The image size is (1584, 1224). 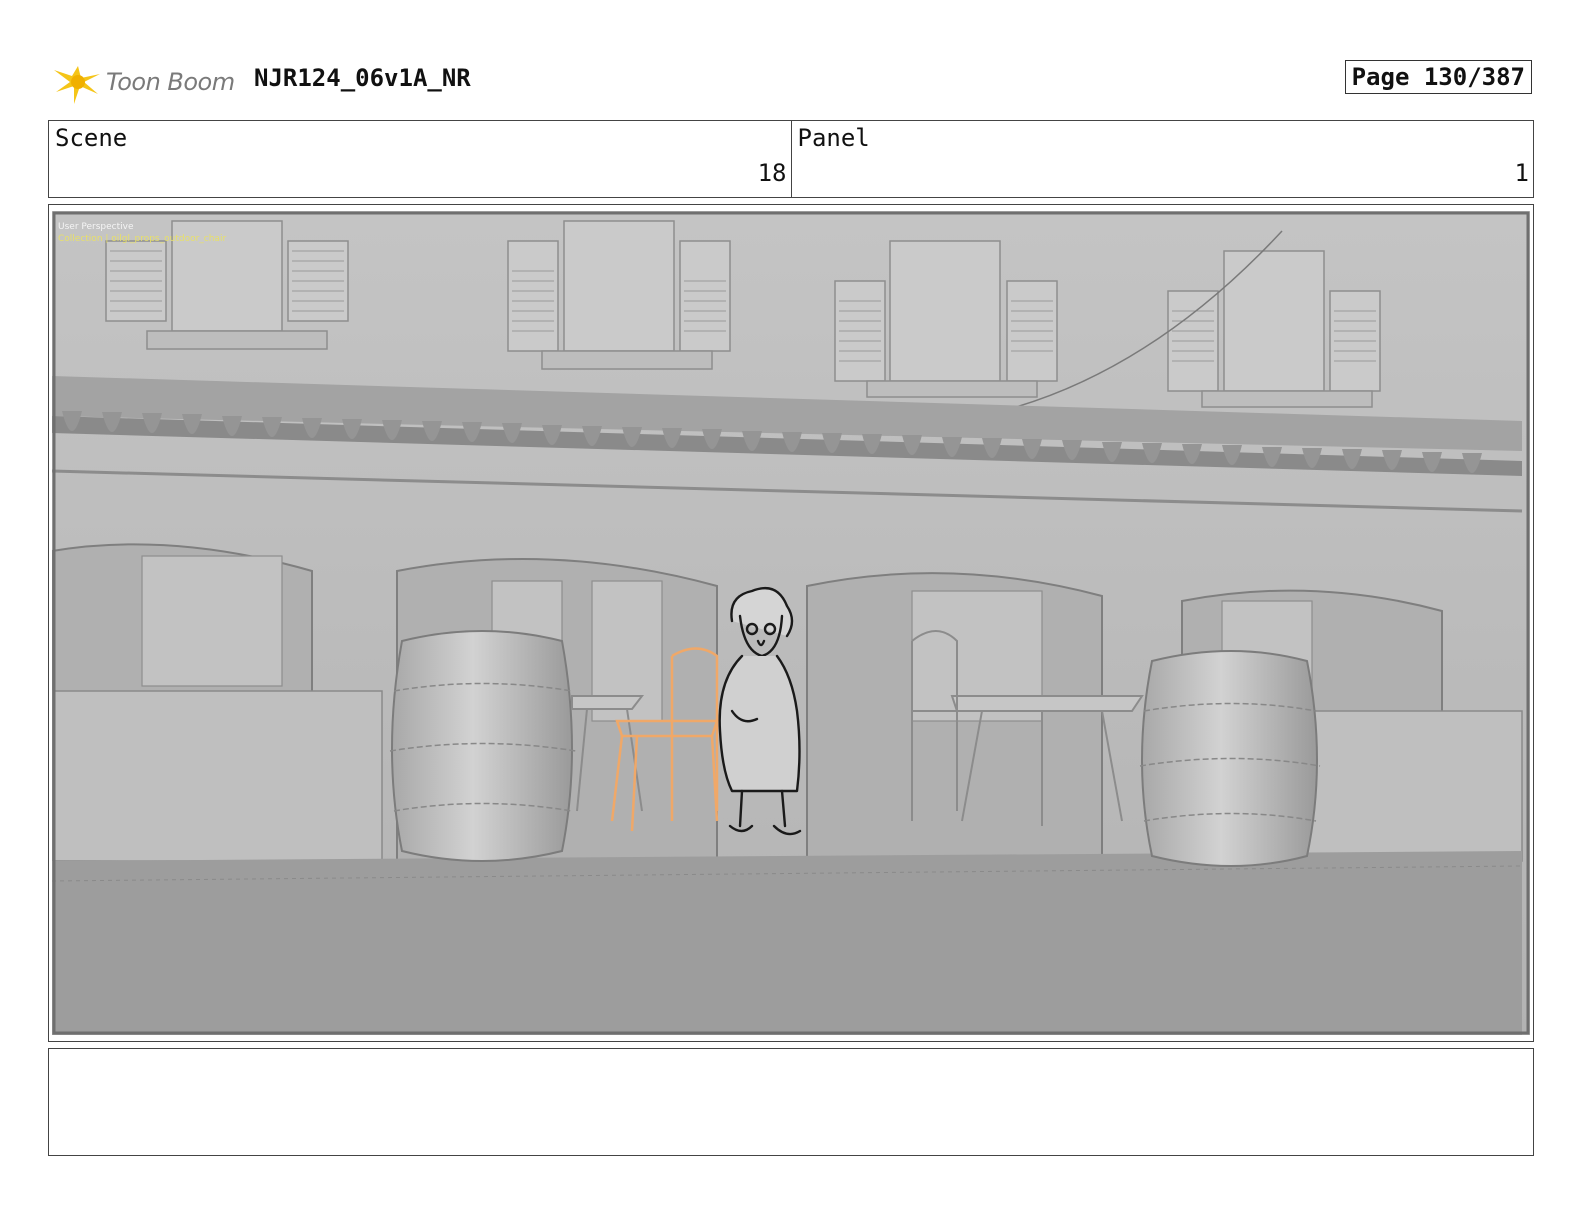 I want to click on panel-number: 1, so click(x=1521, y=173).